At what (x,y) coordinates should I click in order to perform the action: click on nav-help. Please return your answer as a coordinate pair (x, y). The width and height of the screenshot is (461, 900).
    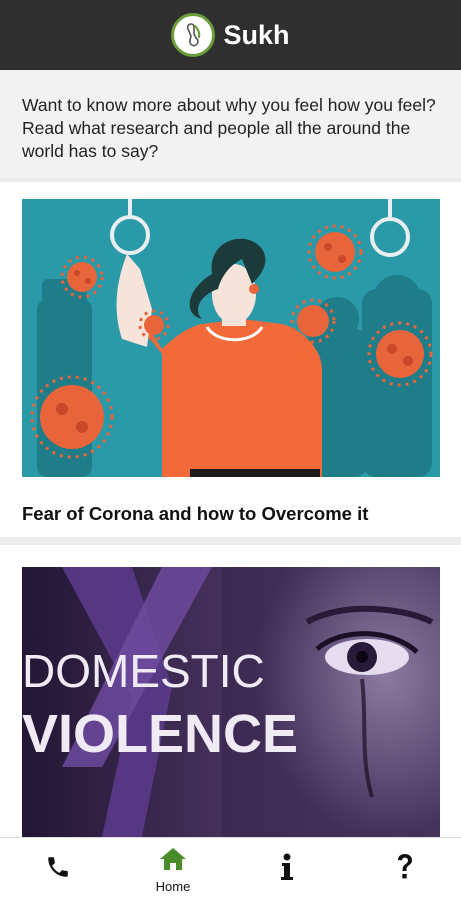
    Looking at the image, I should click on (405, 869).